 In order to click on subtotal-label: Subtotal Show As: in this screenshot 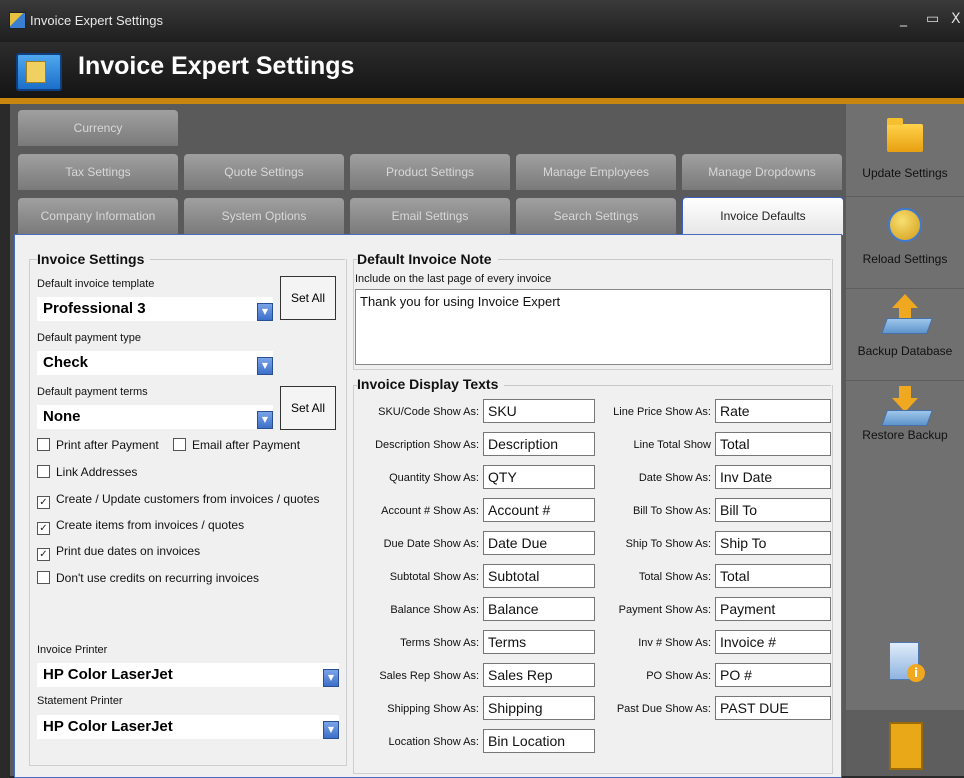, I will do `click(434, 577)`.